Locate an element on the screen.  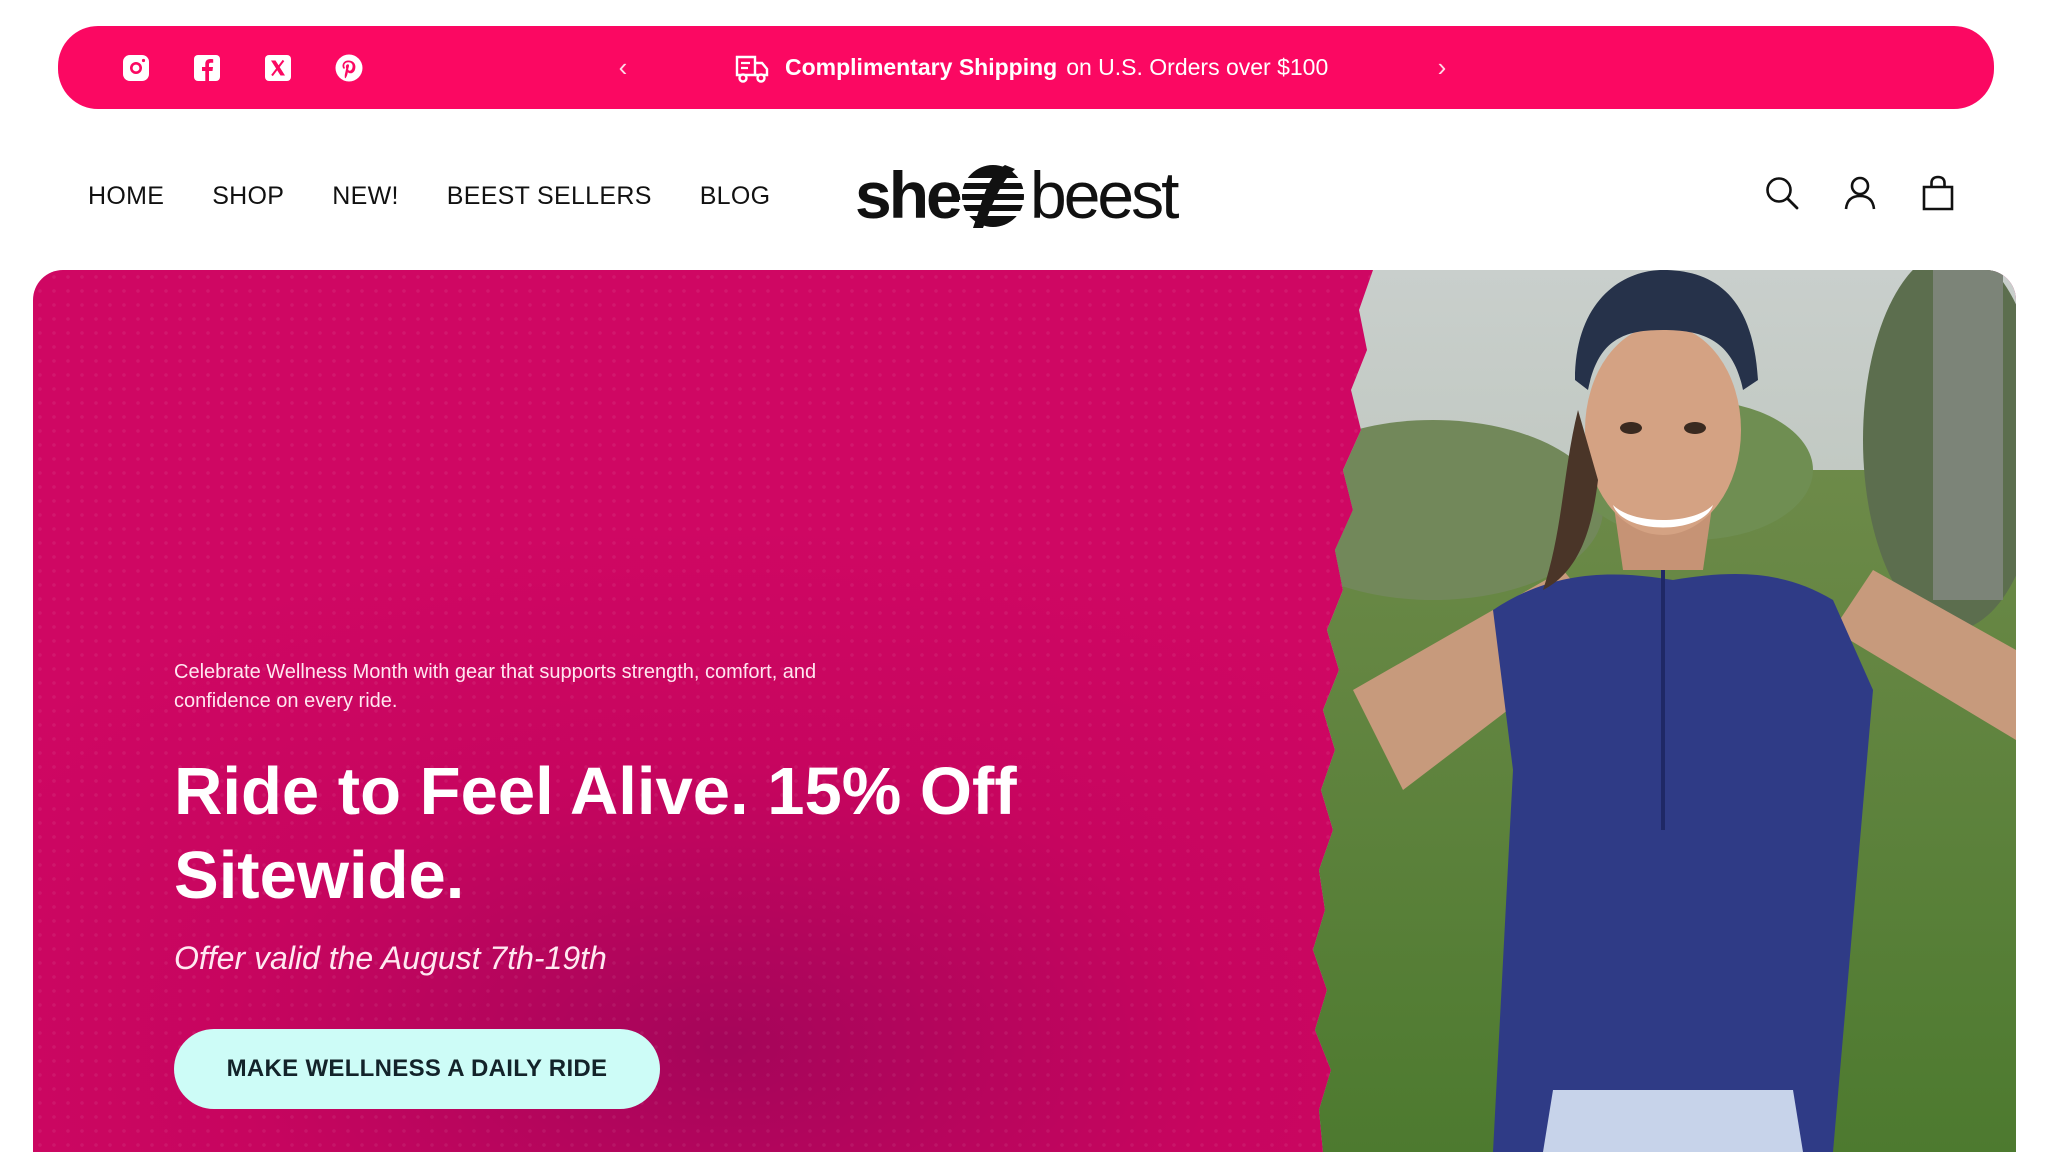
facebook-icon is located at coordinates (207, 68).